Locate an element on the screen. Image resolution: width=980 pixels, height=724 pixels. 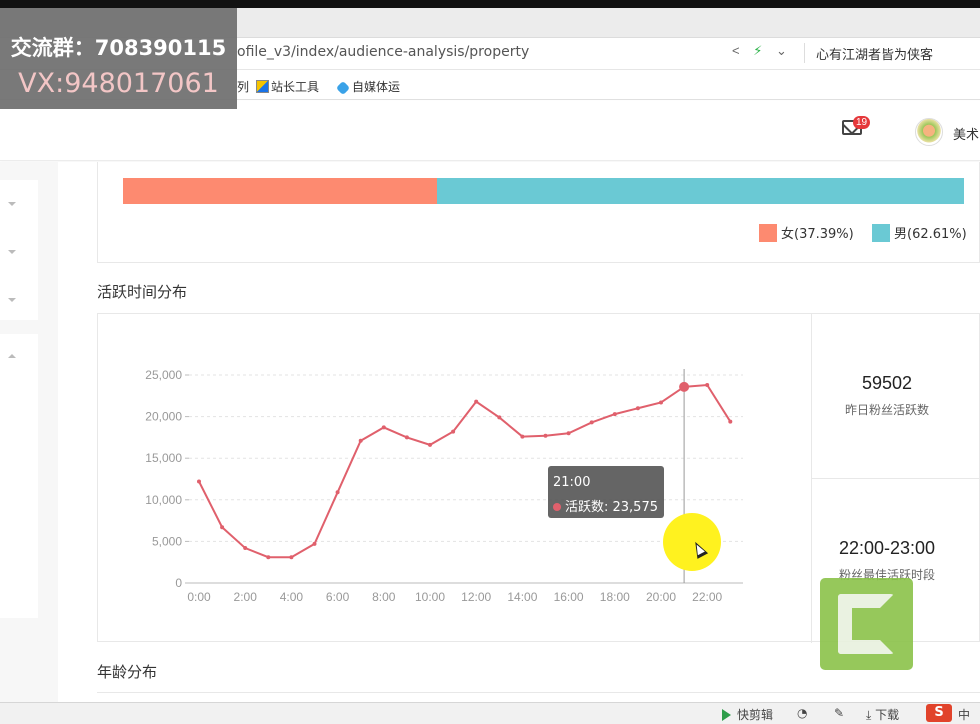
address-bar-divider is located at coordinates (804, 53).